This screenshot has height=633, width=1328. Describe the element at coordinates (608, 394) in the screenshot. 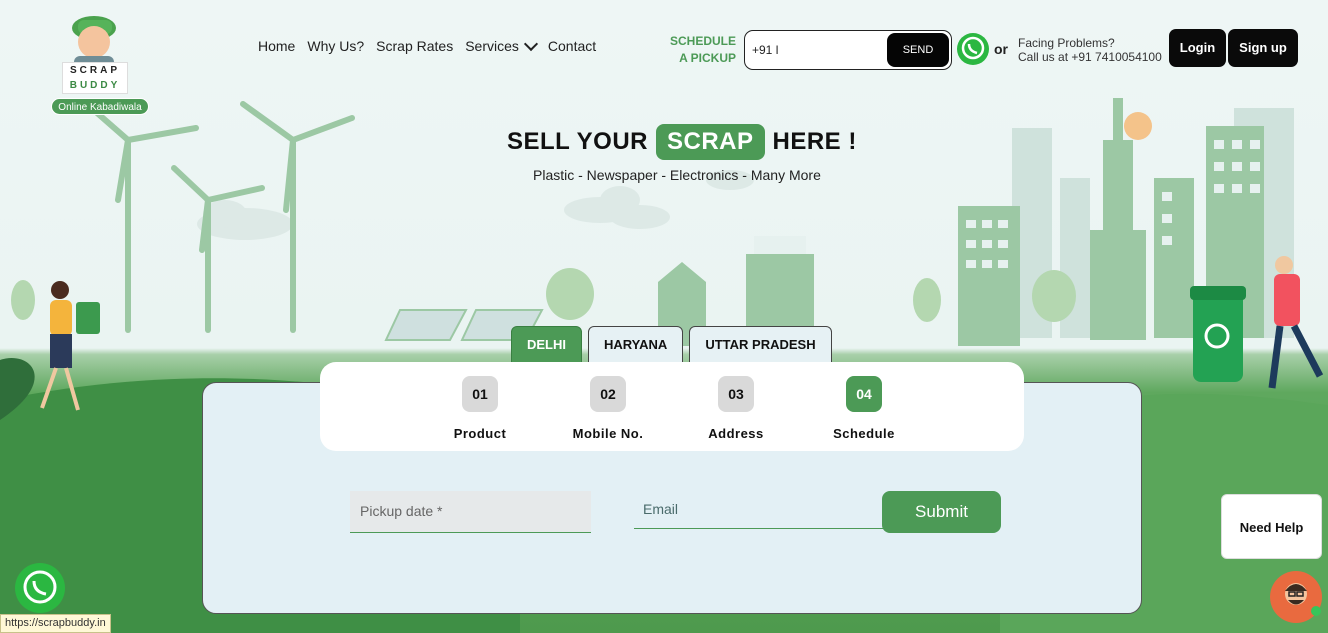

I see `step-number: 02` at that location.